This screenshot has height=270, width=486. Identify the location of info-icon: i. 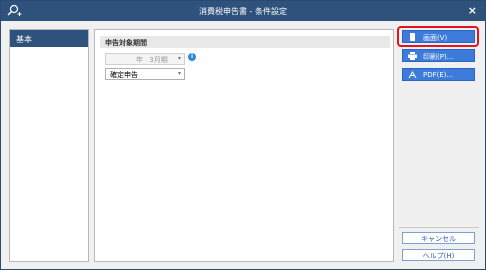
(192, 57).